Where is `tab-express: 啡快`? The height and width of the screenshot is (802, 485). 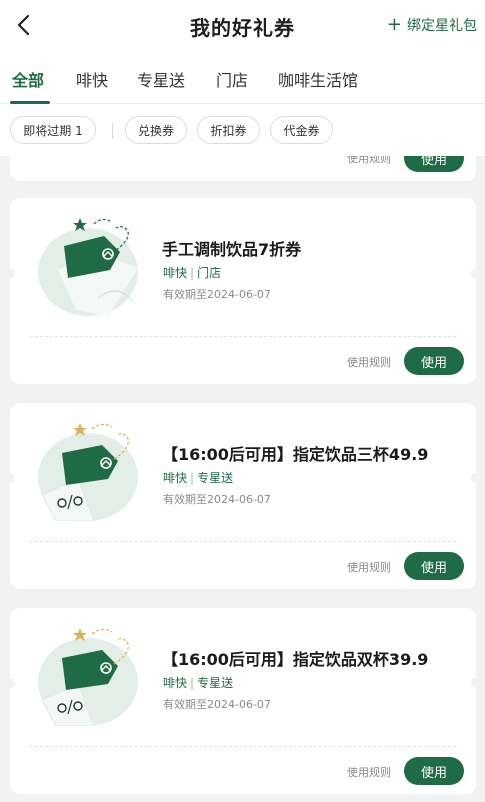
tab-express: 啡快 is located at coordinates (92, 79).